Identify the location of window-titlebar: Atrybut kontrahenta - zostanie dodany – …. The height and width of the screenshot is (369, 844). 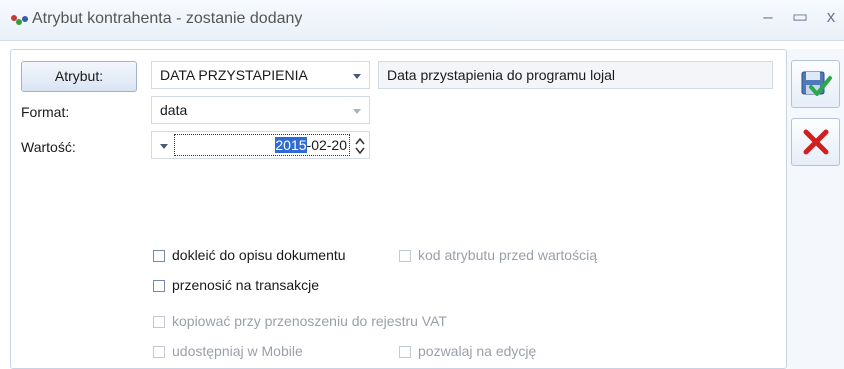
(422, 20).